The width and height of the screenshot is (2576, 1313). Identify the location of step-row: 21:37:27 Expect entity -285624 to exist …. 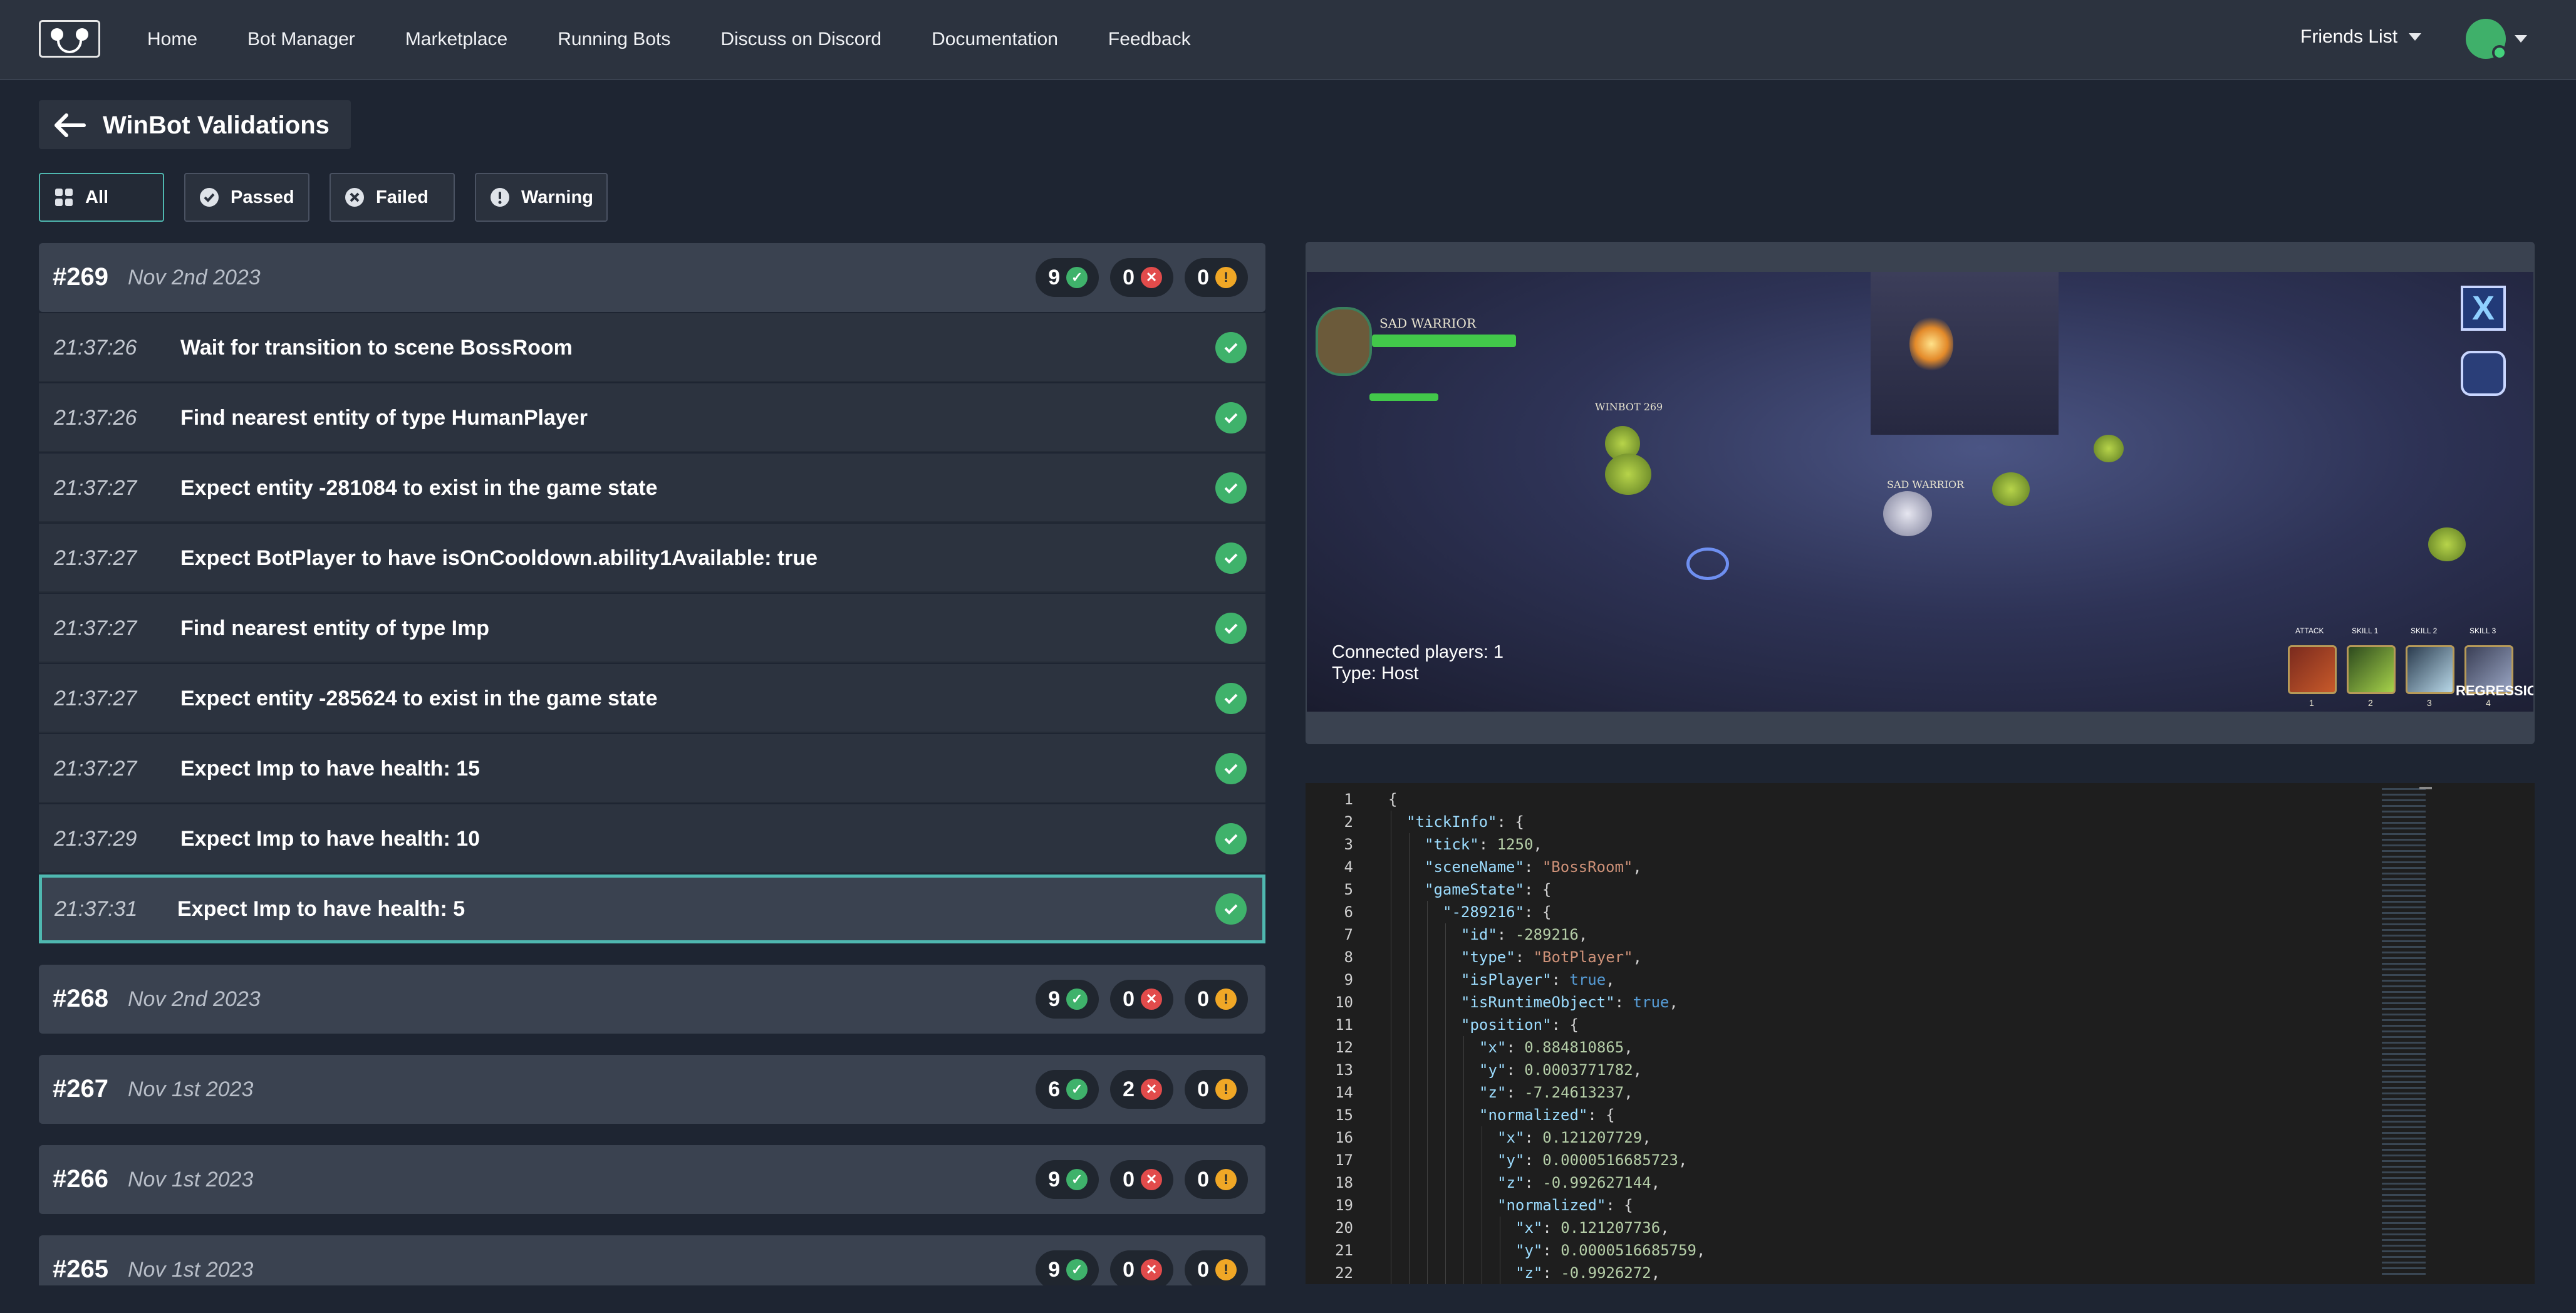
(652, 698).